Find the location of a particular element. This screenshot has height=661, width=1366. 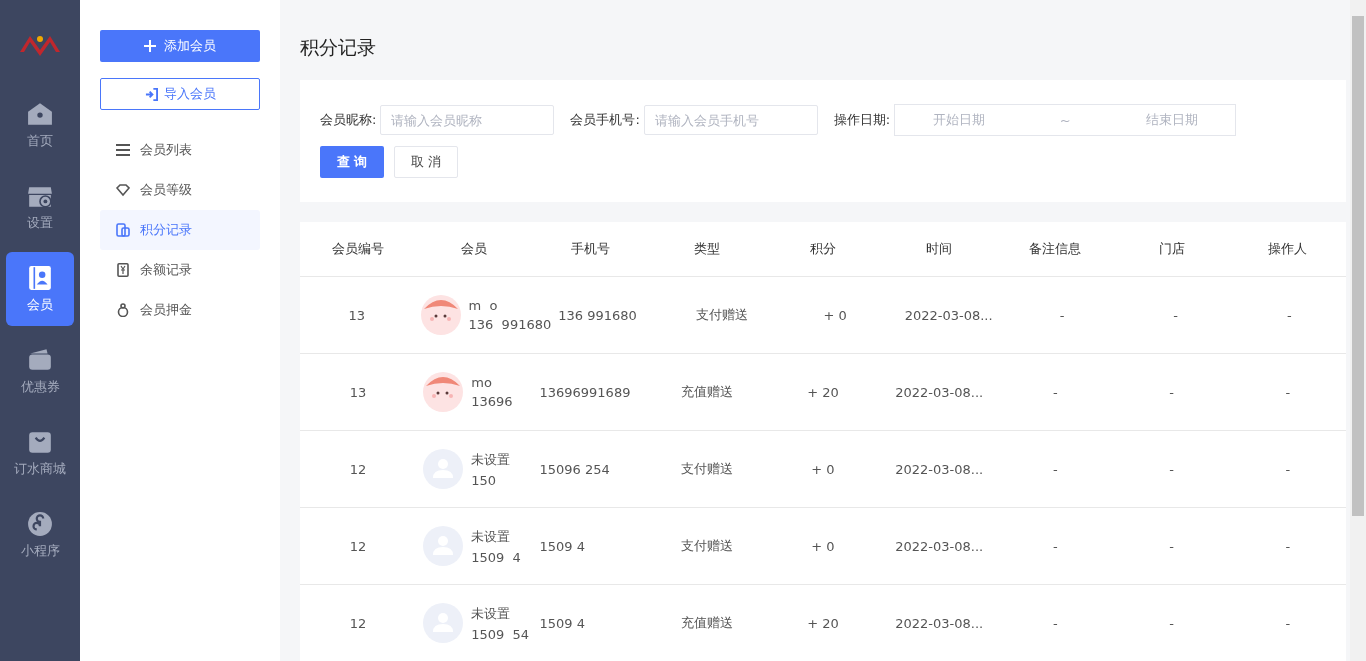

member-phone: 13696 is located at coordinates (492, 401).